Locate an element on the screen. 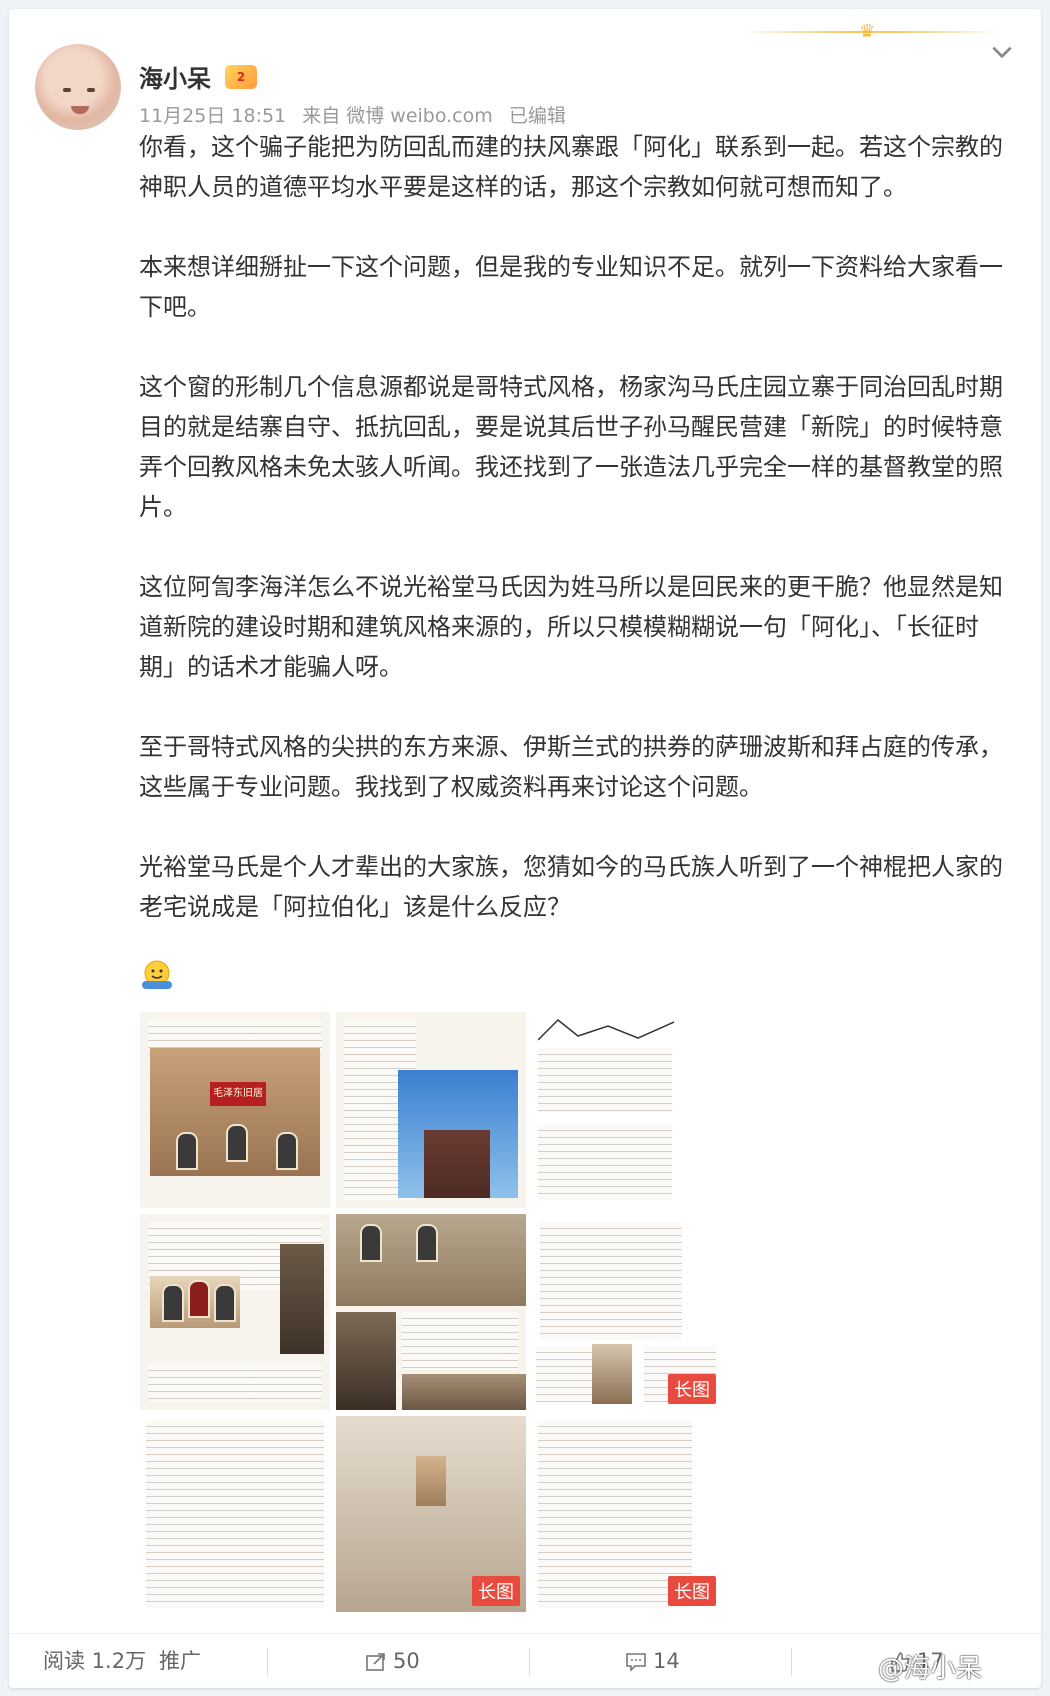  username: 海小呆 is located at coordinates (175, 76).